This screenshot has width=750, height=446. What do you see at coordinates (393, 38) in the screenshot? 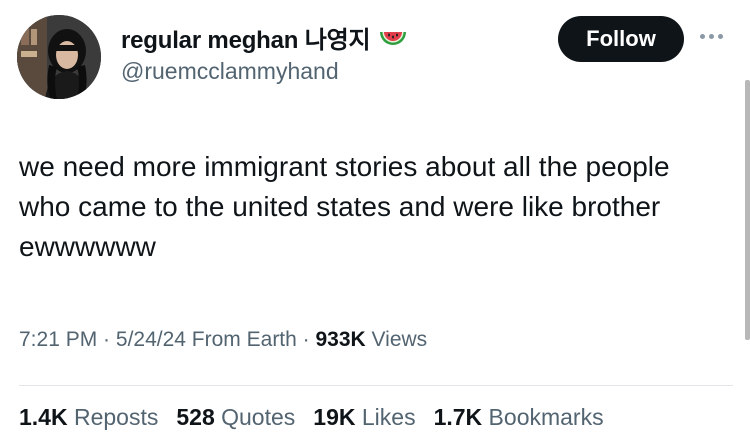
I see `watermelon-icon` at bounding box center [393, 38].